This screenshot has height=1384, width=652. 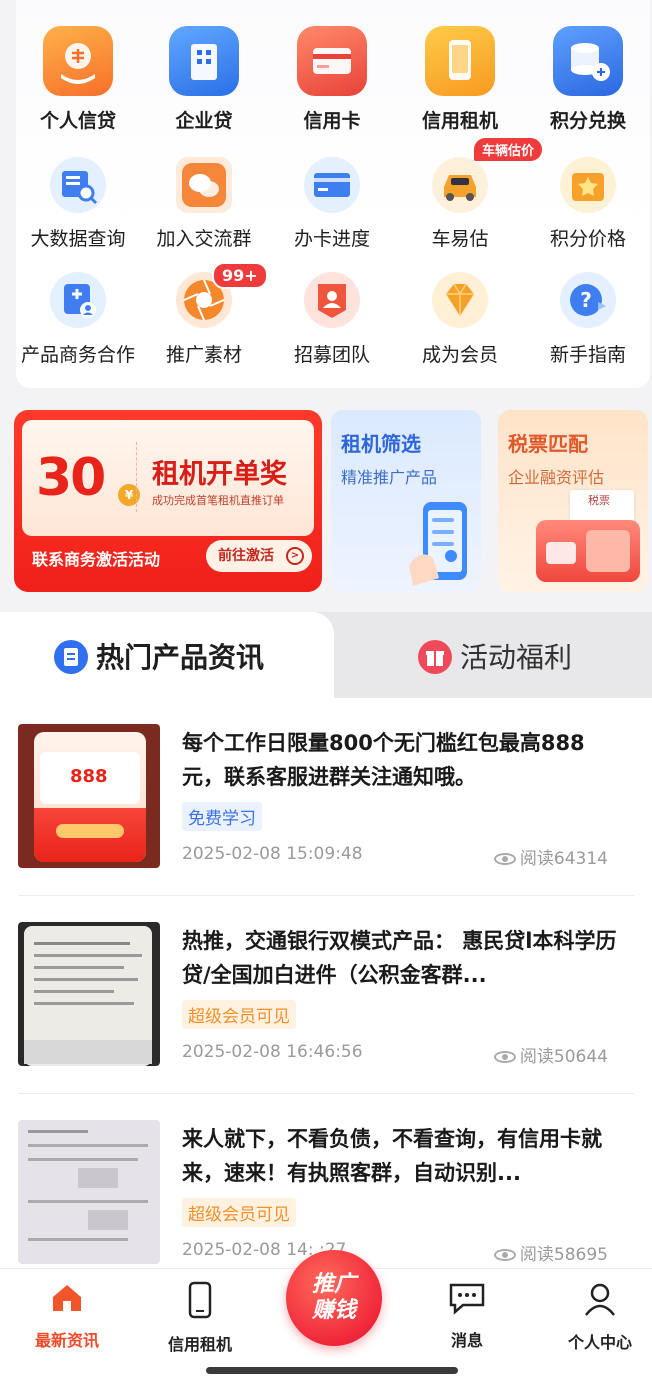 What do you see at coordinates (381, 444) in the screenshot?
I see `filter-title: 租机筛选` at bounding box center [381, 444].